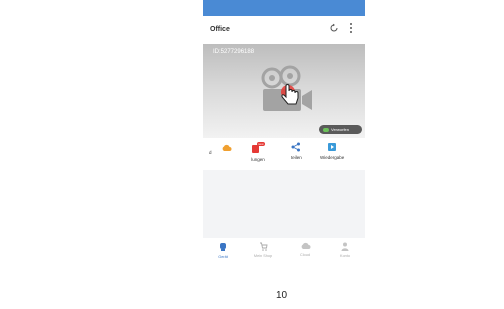 This screenshot has width=504, height=309. I want to click on action-label: d, so click(210, 152).